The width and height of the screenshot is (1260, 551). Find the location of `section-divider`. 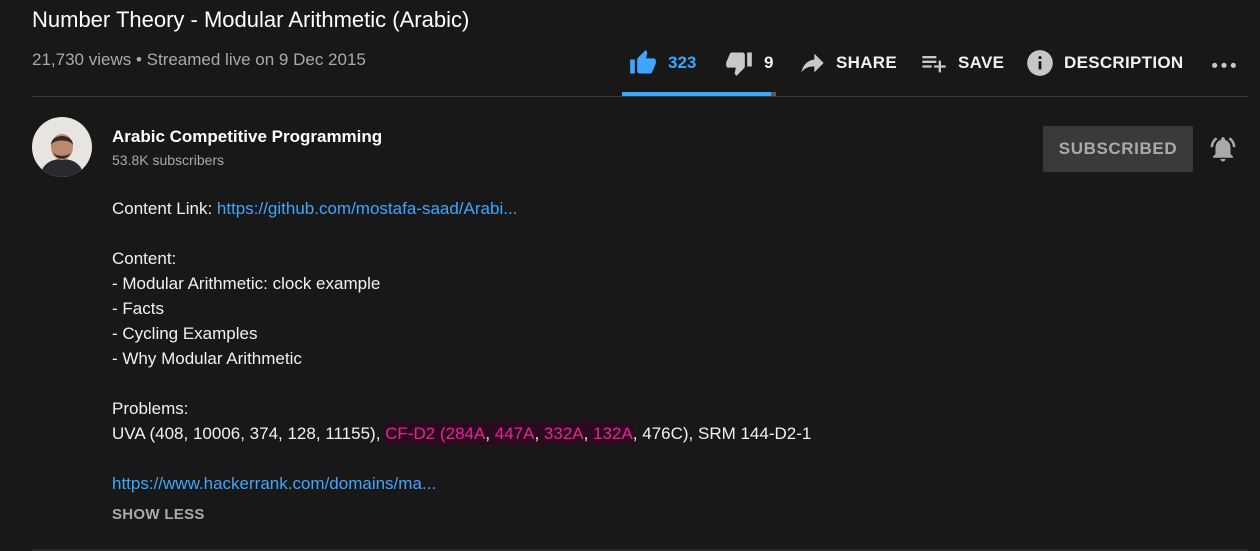

section-divider is located at coordinates (640, 96).